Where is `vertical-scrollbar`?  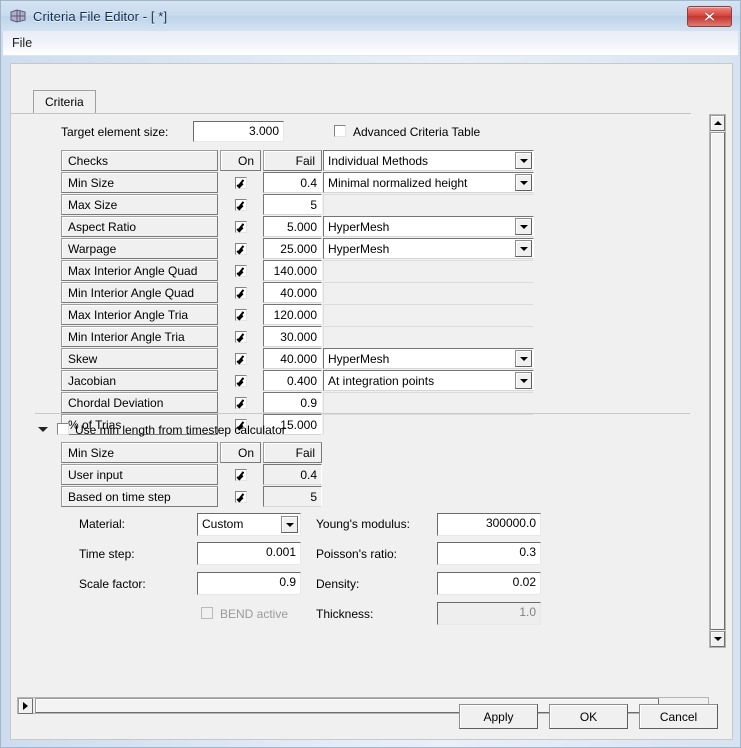
vertical-scrollbar is located at coordinates (717, 381).